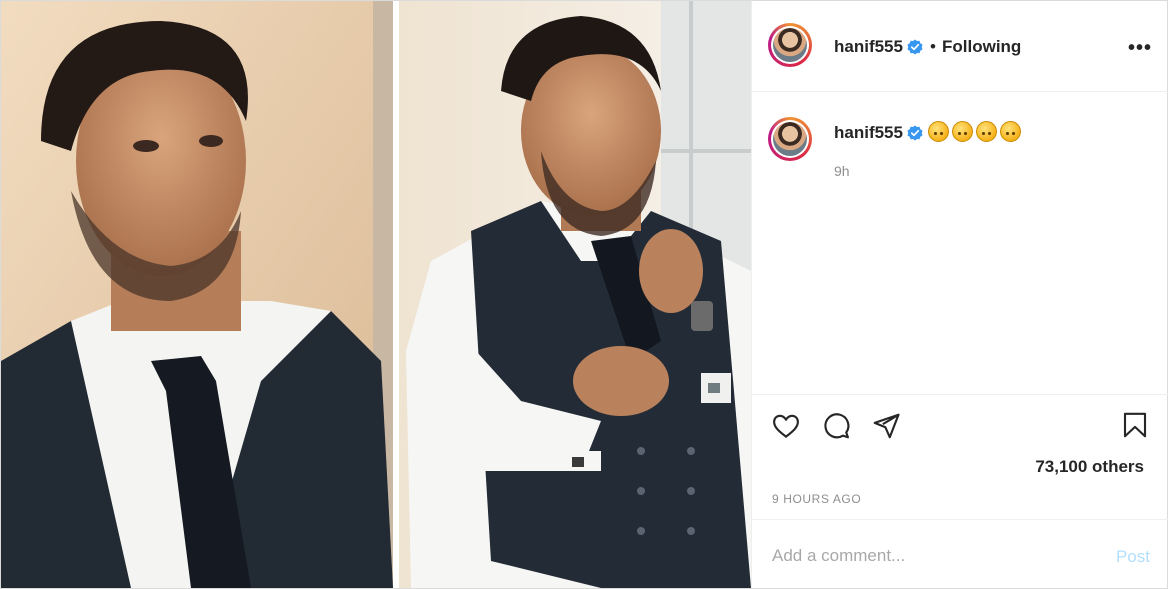  I want to click on comment-bubble-icon, so click(836, 426).